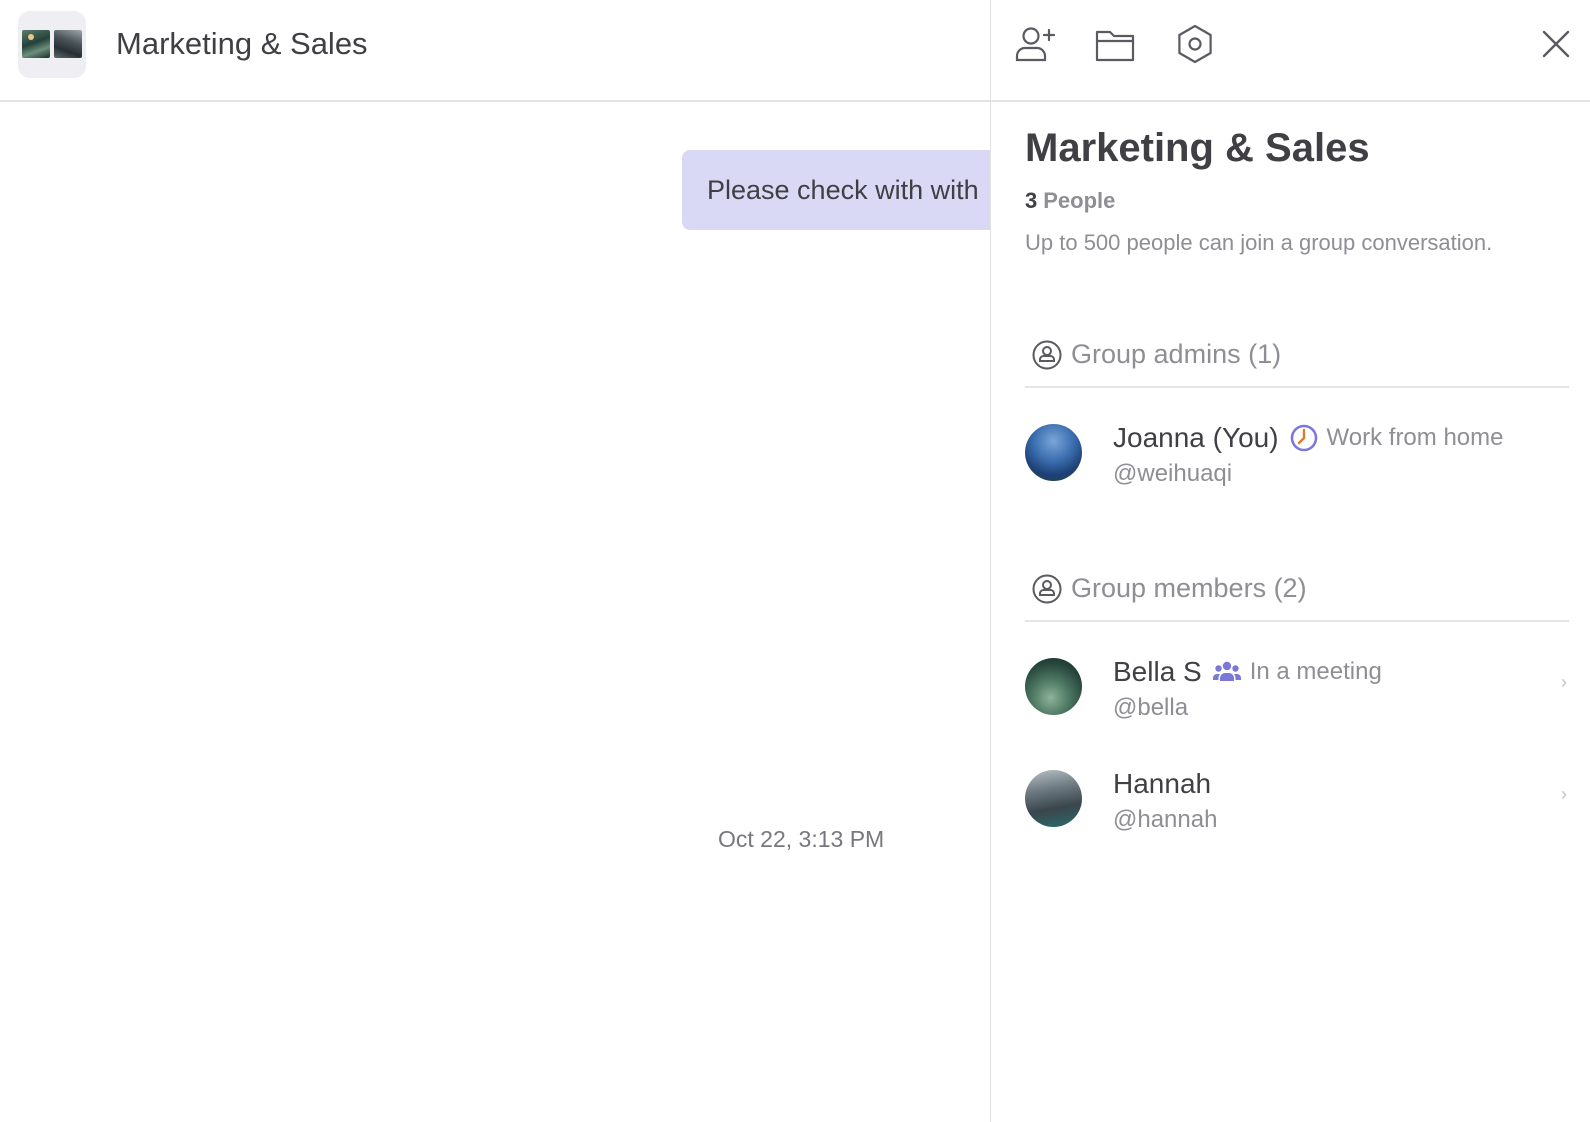 The height and width of the screenshot is (1122, 1590). I want to click on settings-icon, so click(1195, 44).